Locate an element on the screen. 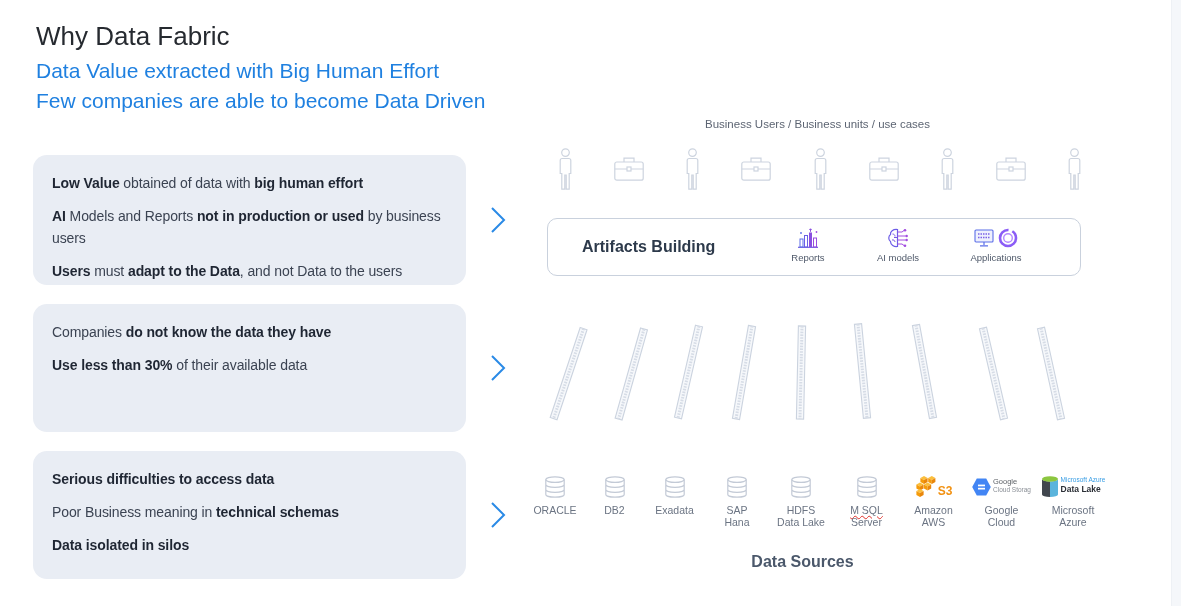 Image resolution: width=1181 pixels, height=606 pixels. slide-subtitle: Few companies are able to become Data Driven is located at coordinates (261, 101).